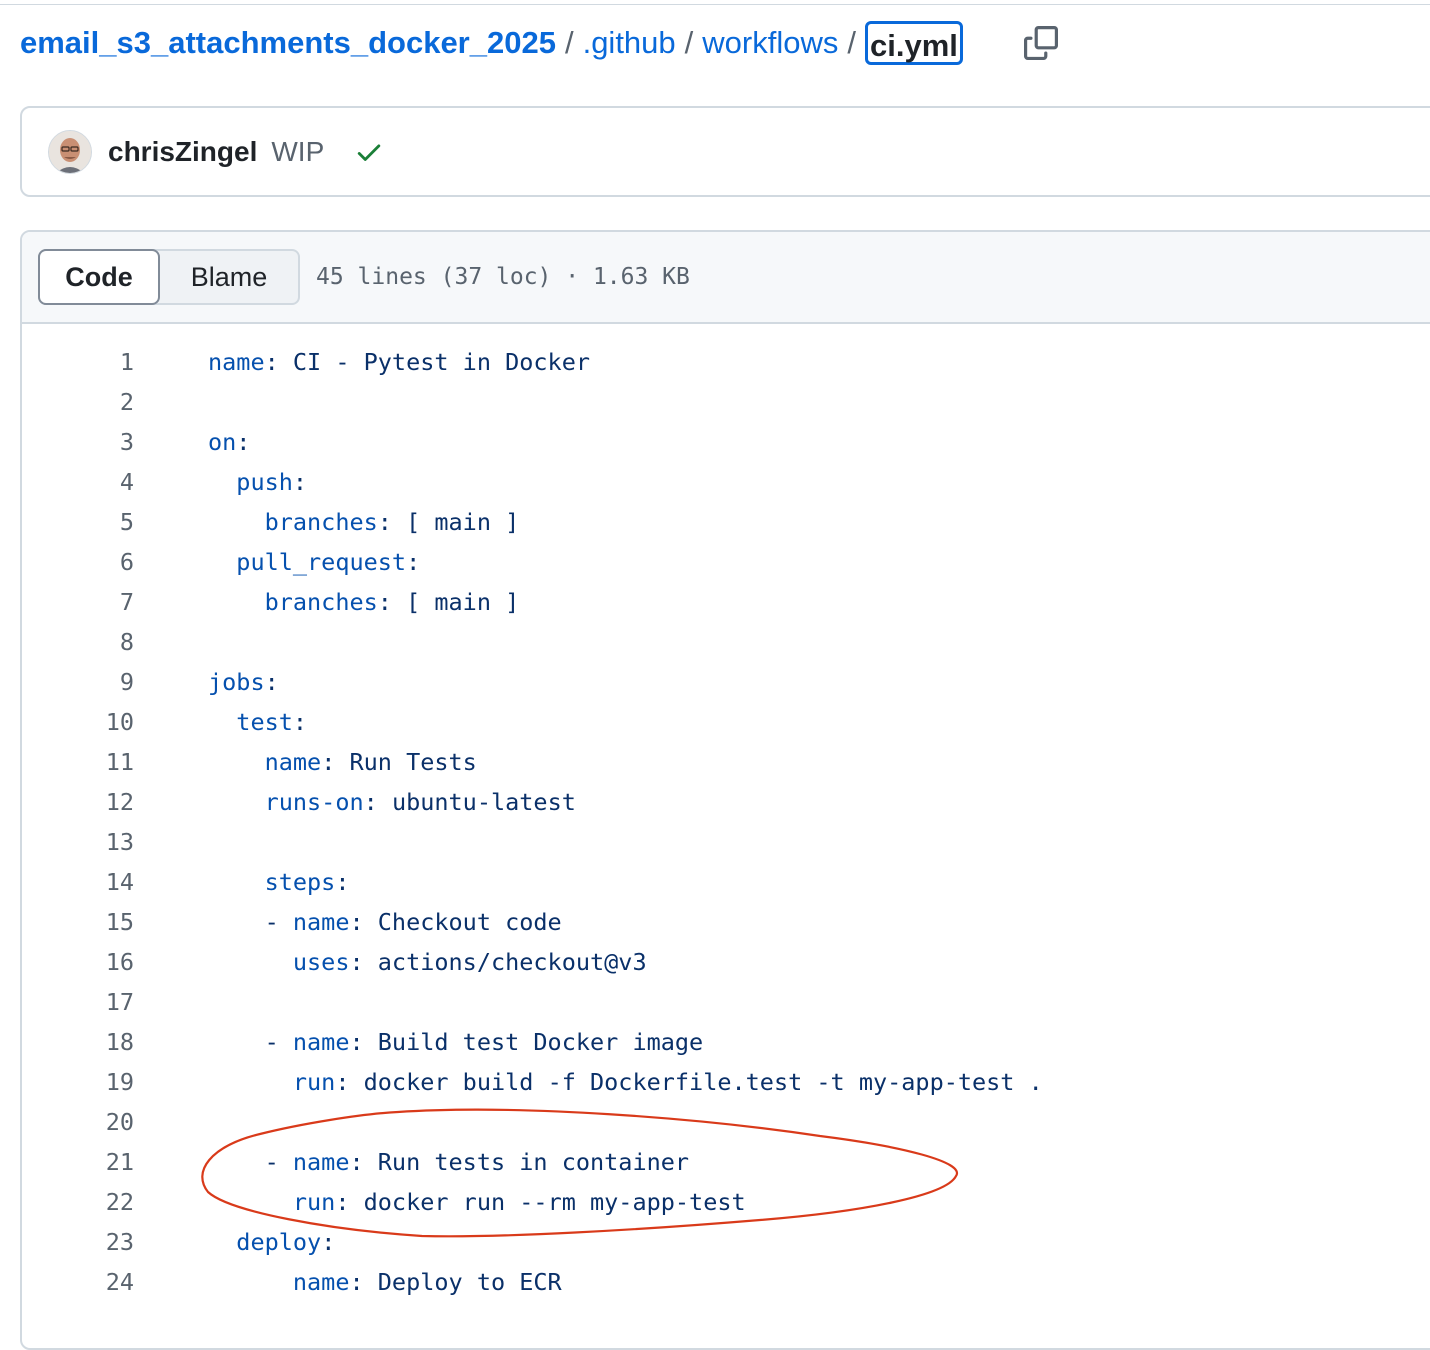  What do you see at coordinates (726, 1242) in the screenshot?
I see `code-line: 23 deploy:` at bounding box center [726, 1242].